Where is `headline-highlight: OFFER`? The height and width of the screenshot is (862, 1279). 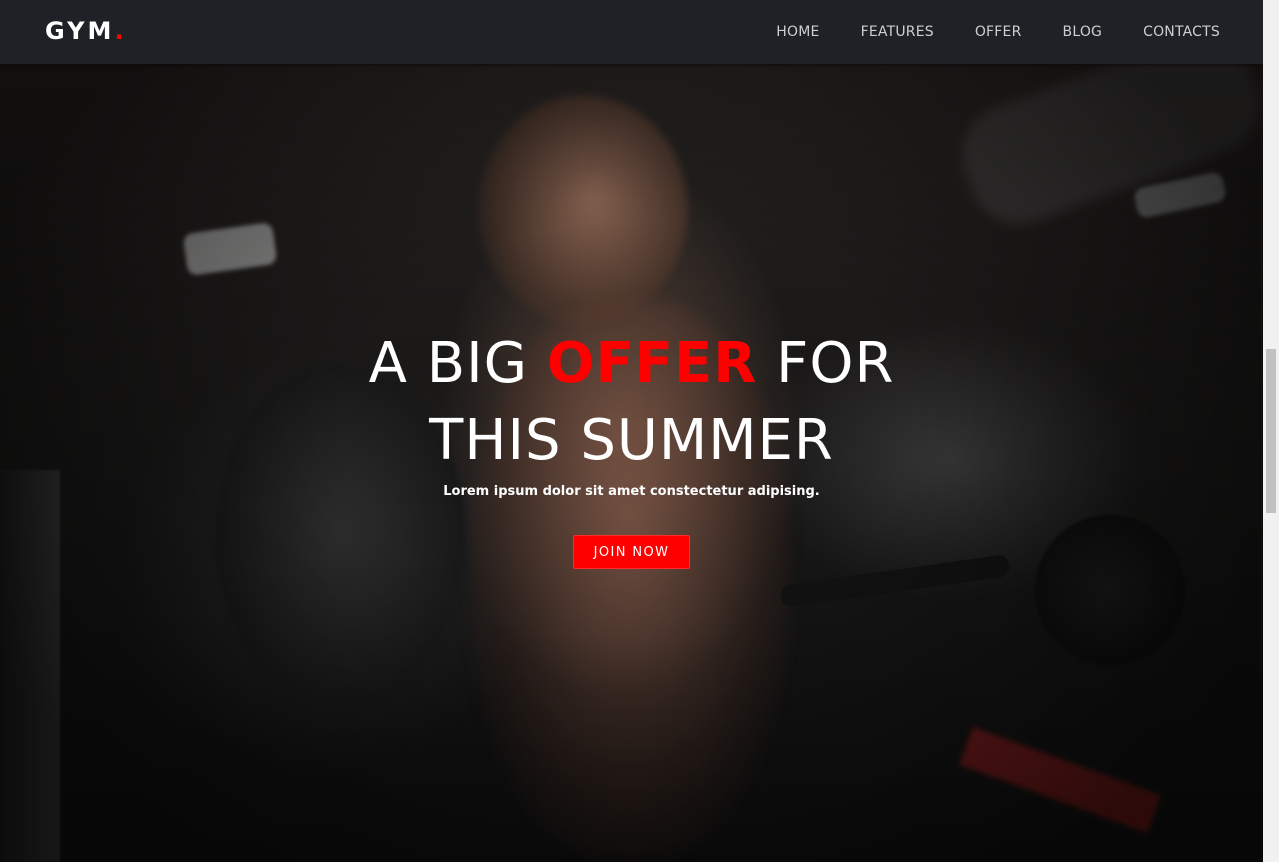
headline-highlight: OFFER is located at coordinates (652, 363).